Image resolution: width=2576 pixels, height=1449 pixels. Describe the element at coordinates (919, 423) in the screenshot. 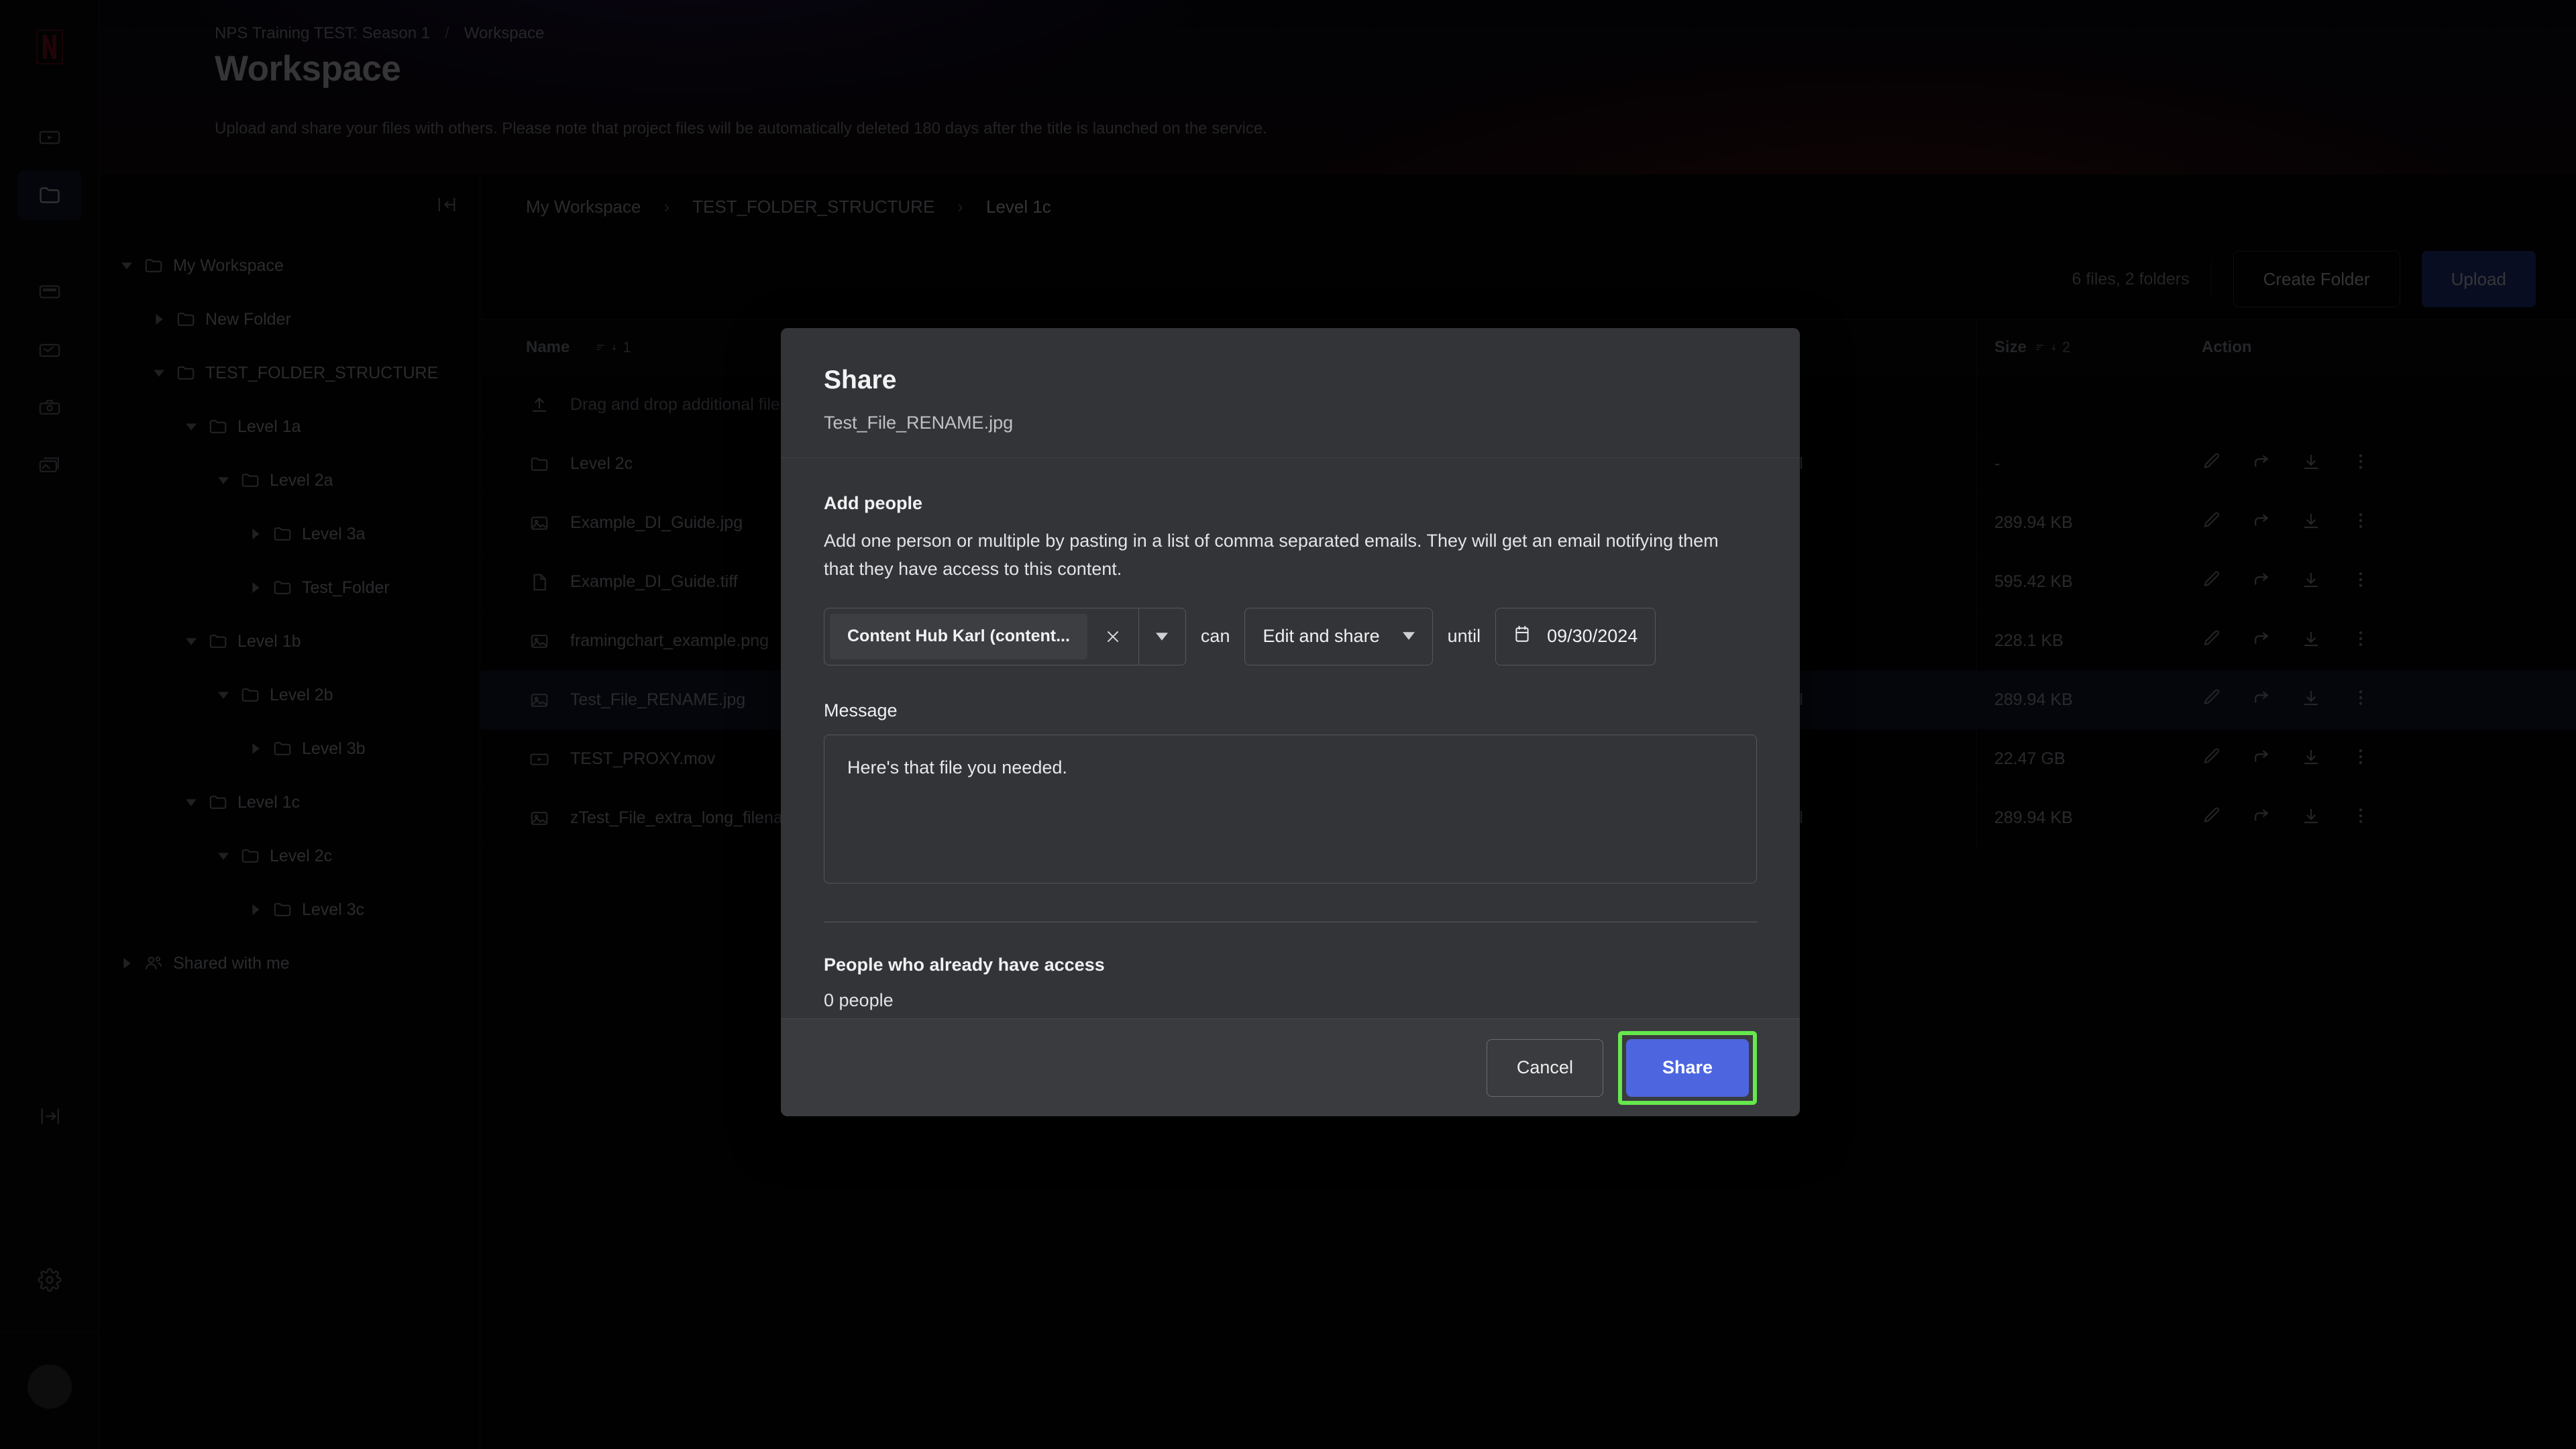

I see `modal-filename: Test_File_RENAME.jpg` at that location.